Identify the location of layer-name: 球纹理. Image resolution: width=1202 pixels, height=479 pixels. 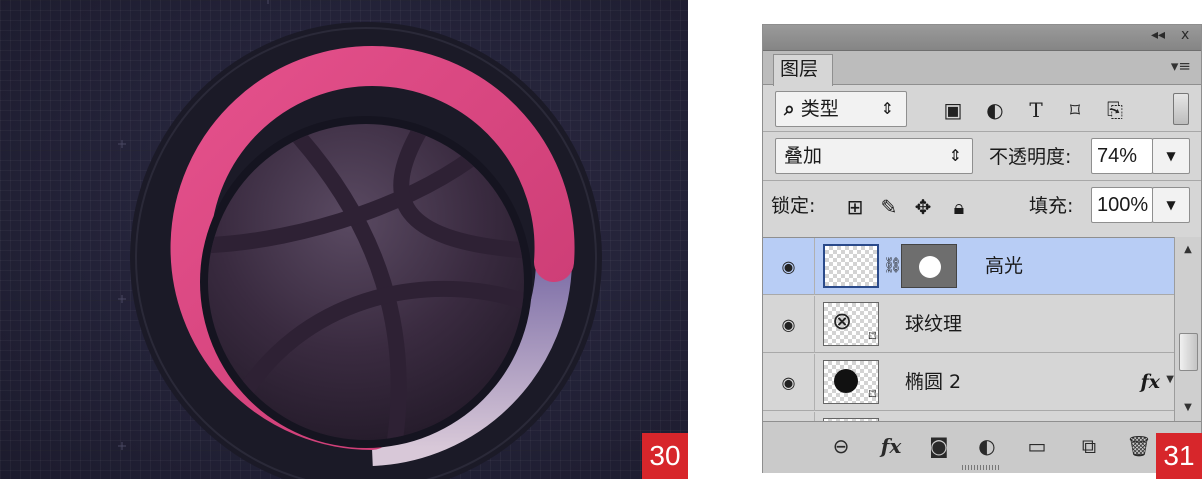
(934, 324).